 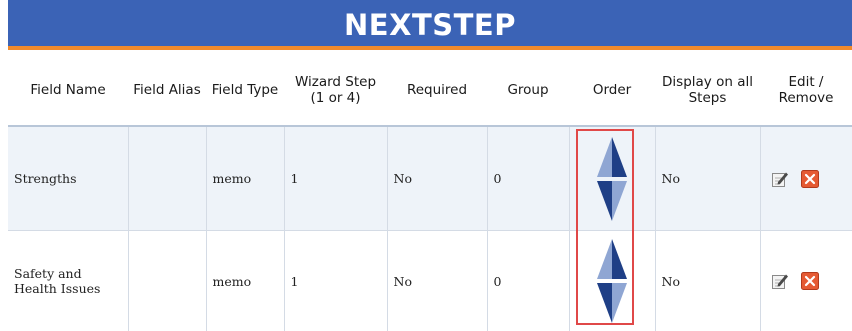 I want to click on column-header-order: Order, so click(x=612, y=90).